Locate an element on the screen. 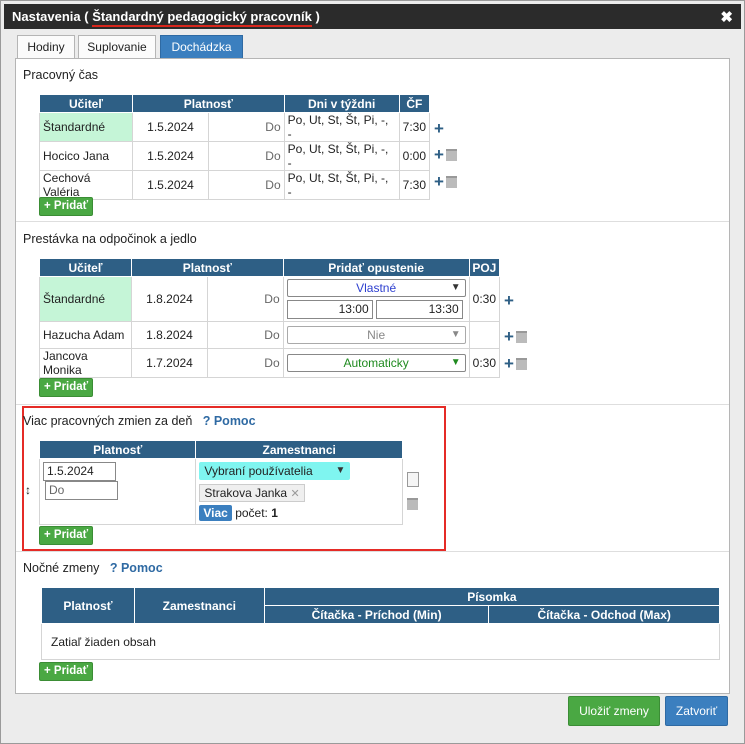  copy-icon is located at coordinates (413, 479).